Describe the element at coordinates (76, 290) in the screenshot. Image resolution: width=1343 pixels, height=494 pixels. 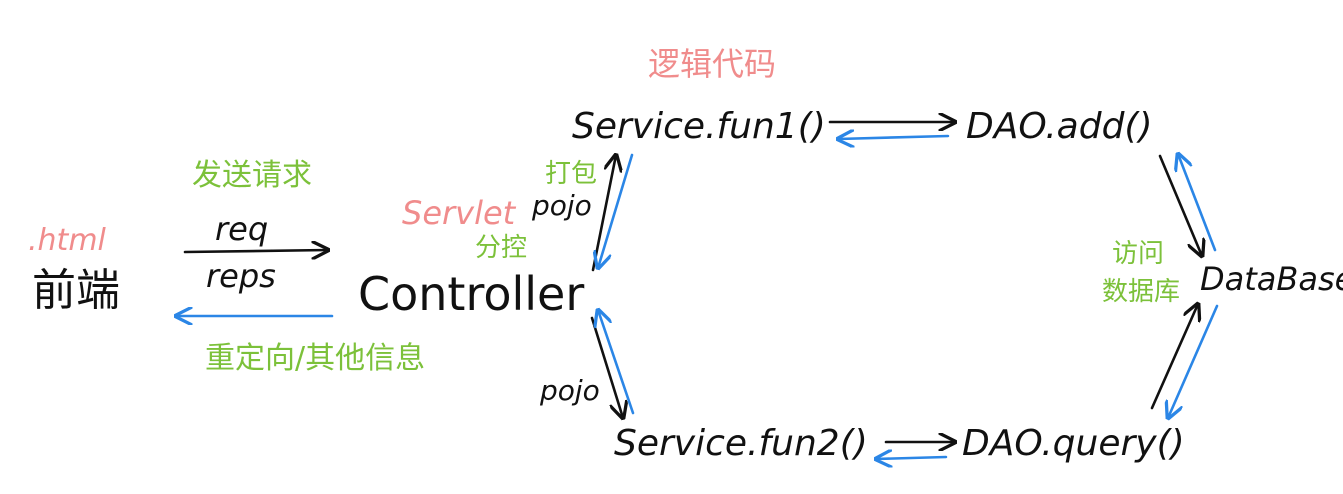
I see `frontend-label: 前端` at that location.